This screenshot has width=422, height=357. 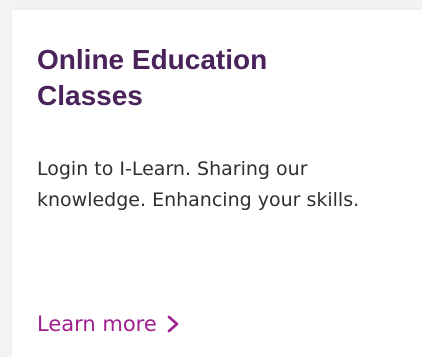 What do you see at coordinates (173, 324) in the screenshot?
I see `chevron-right-icon` at bounding box center [173, 324].